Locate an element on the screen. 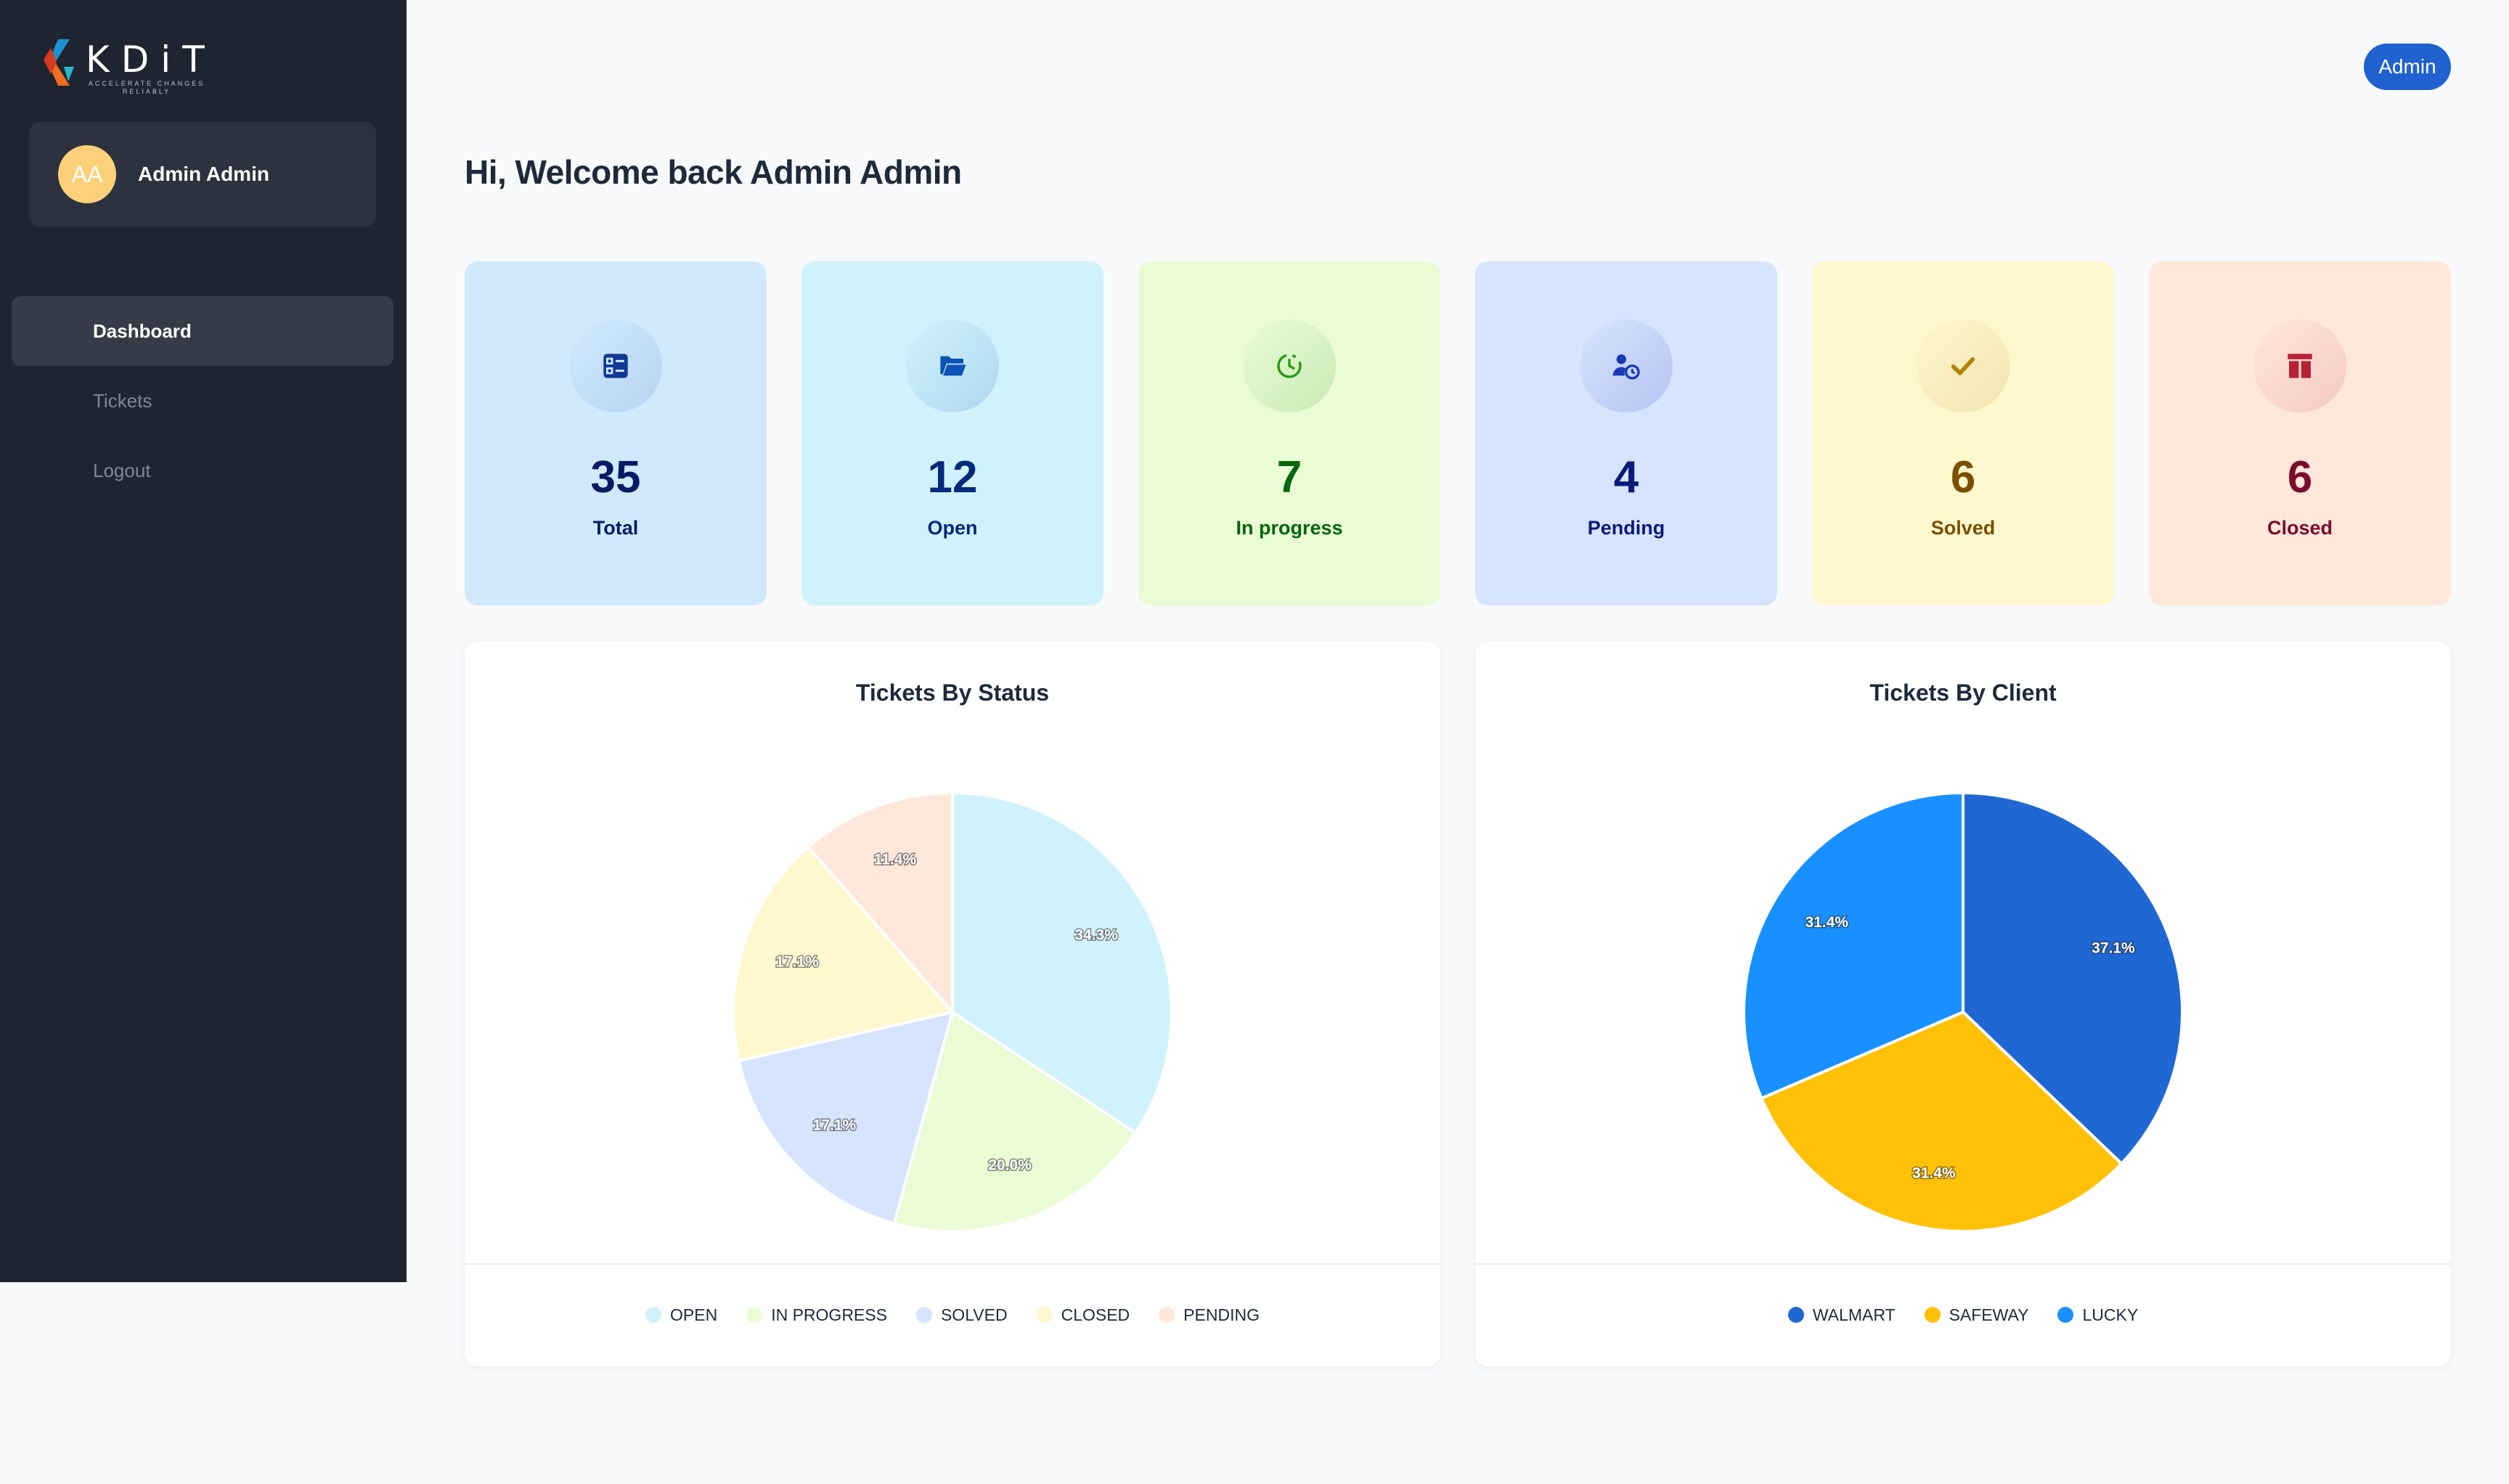  sidebar-nav: Dashboard Tickets Logout is located at coordinates (202, 400).